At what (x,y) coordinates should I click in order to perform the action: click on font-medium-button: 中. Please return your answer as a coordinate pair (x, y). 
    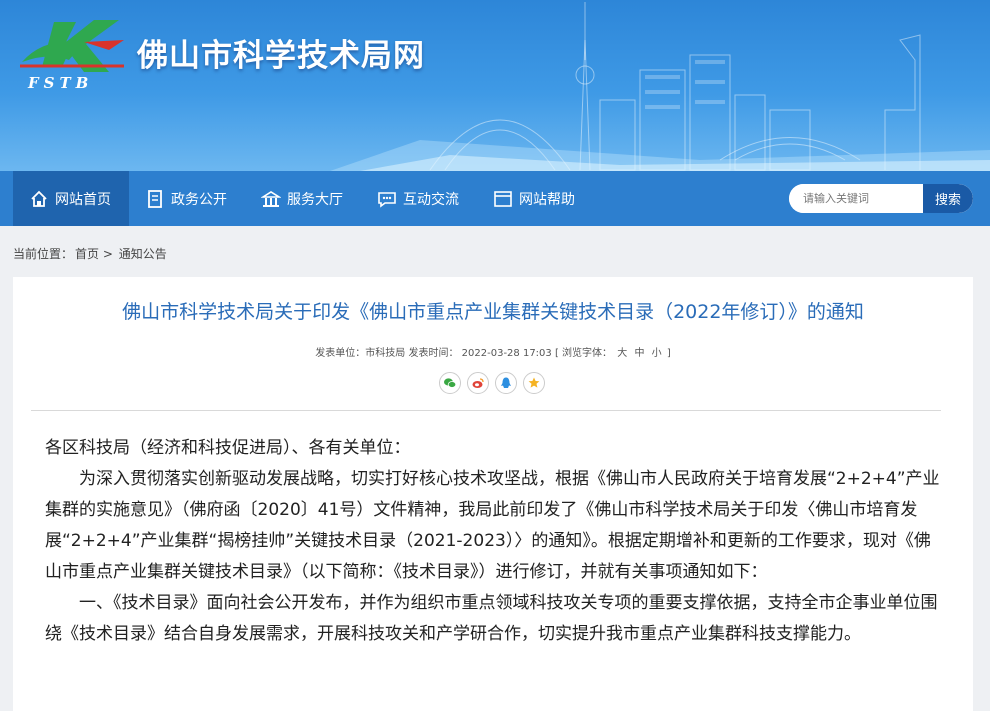
    Looking at the image, I should click on (639, 353).